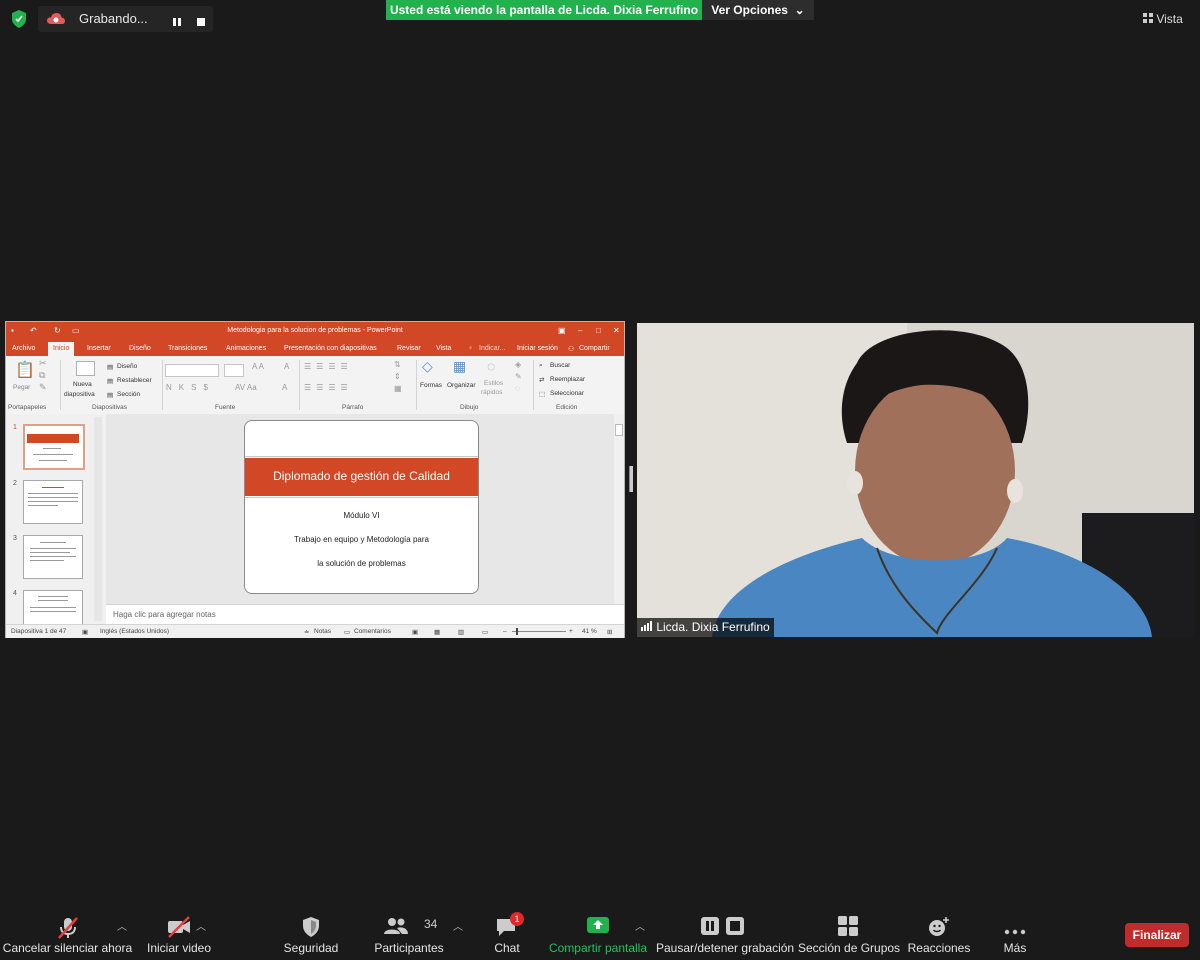 The height and width of the screenshot is (960, 1200). I want to click on tab-diseno: Diseño, so click(140, 348).